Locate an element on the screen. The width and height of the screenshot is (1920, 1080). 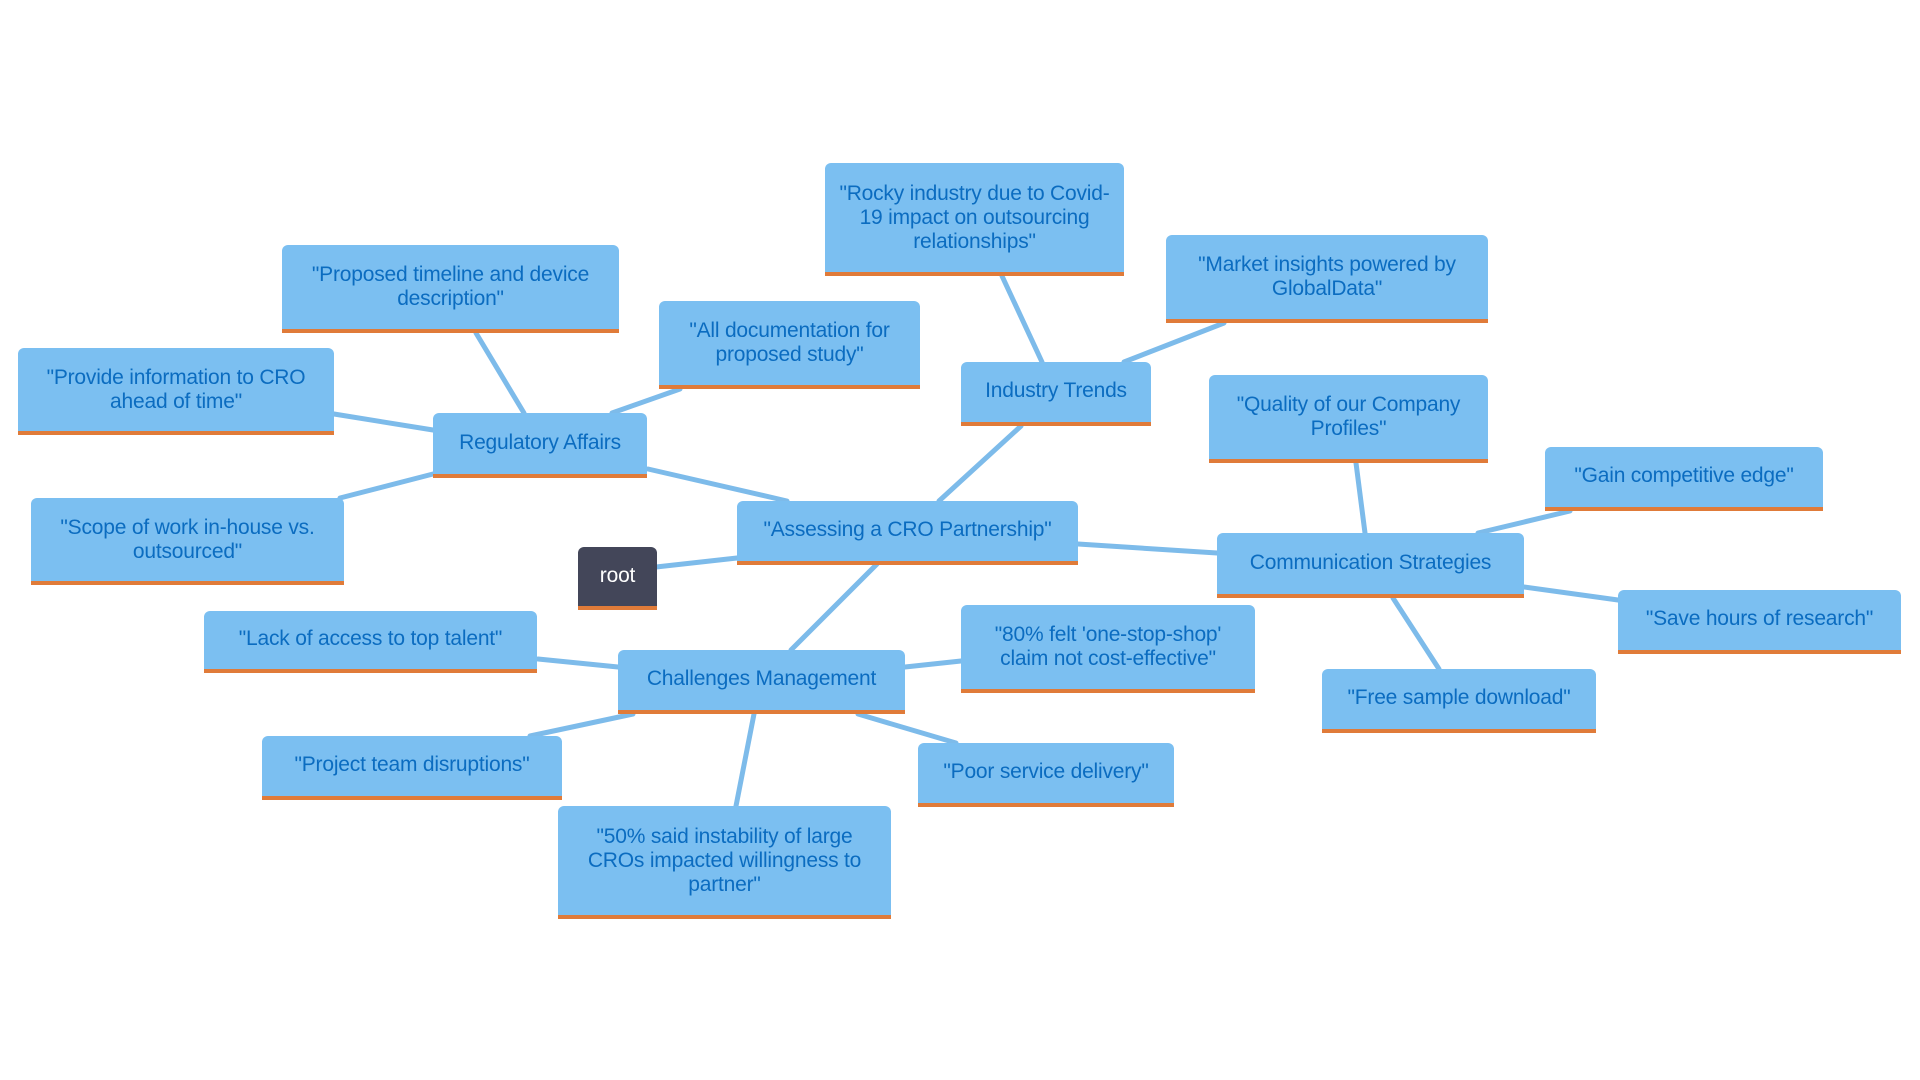
branch-industry-trends: Industry Trends is located at coordinates (1056, 394).